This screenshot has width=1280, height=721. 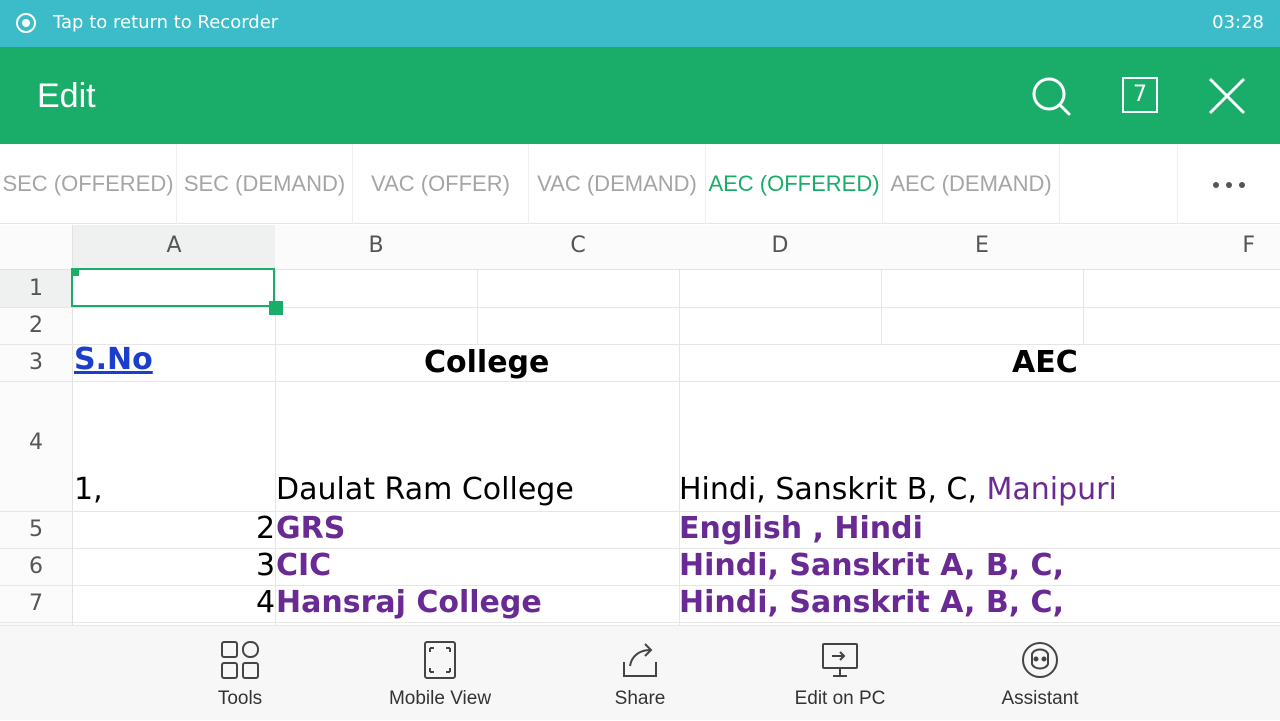 What do you see at coordinates (440, 698) in the screenshot?
I see `mobile-view-label: Mobile View` at bounding box center [440, 698].